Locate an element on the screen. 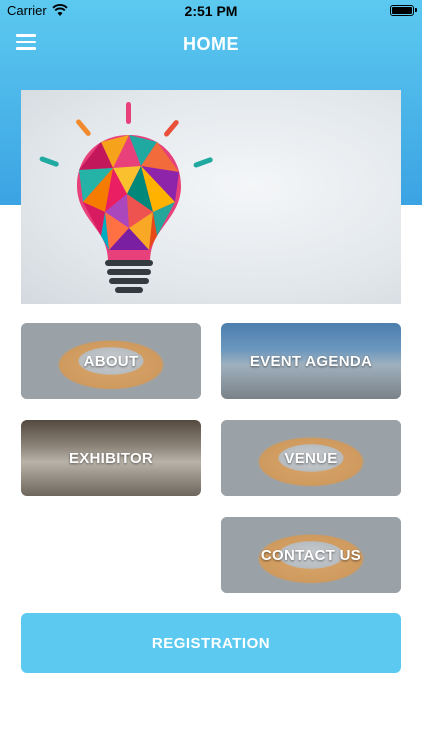 Image resolution: width=422 pixels, height=750 pixels. page-title: HOME is located at coordinates (211, 44).